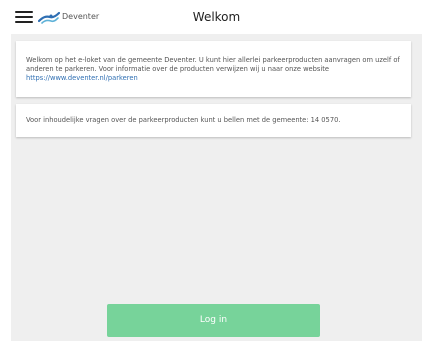 The width and height of the screenshot is (433, 341). I want to click on app-header: Deventer Welkom, so click(216, 17).